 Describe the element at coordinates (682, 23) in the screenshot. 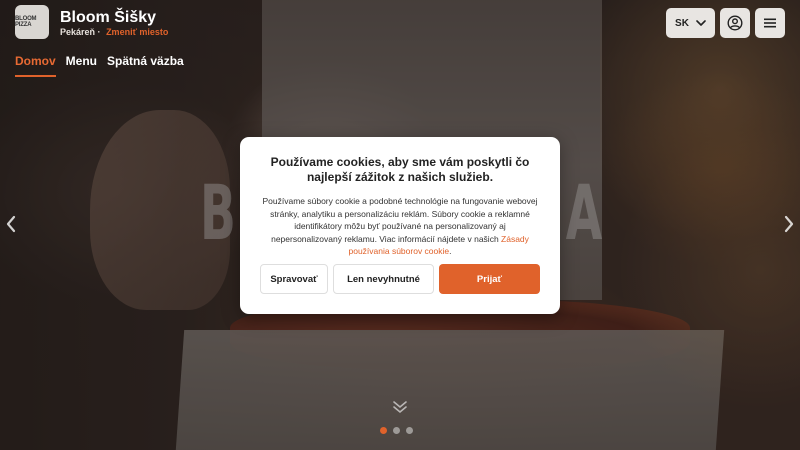

I see `language-code: SK` at that location.